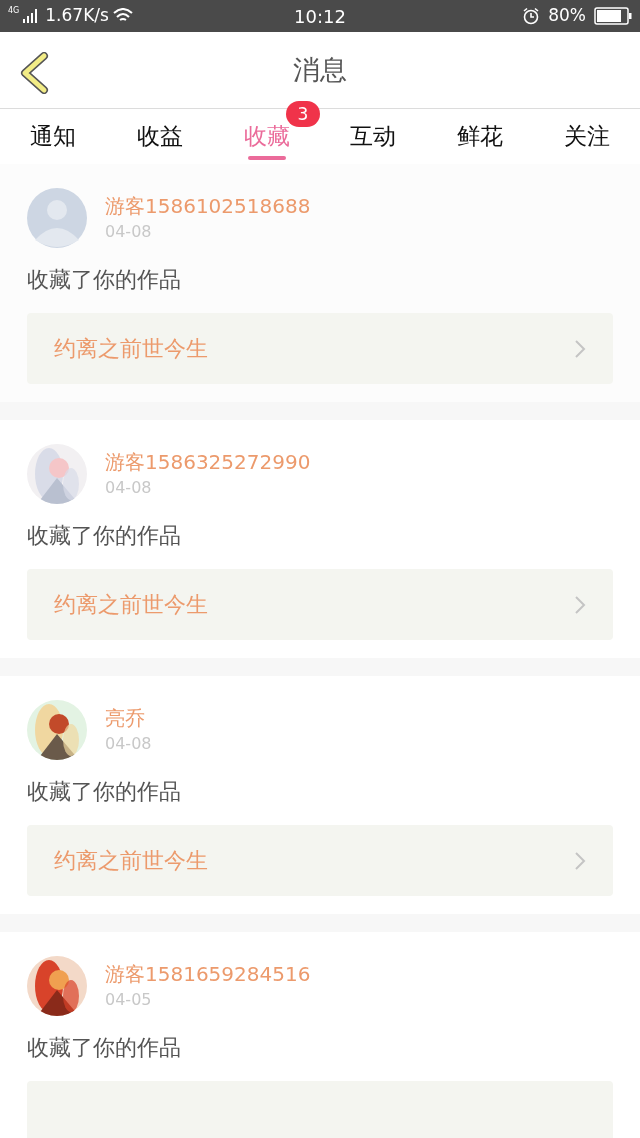 Image resolution: width=640 pixels, height=1138 pixels. Describe the element at coordinates (567, 16) in the screenshot. I see `battery-percent: 80%` at that location.